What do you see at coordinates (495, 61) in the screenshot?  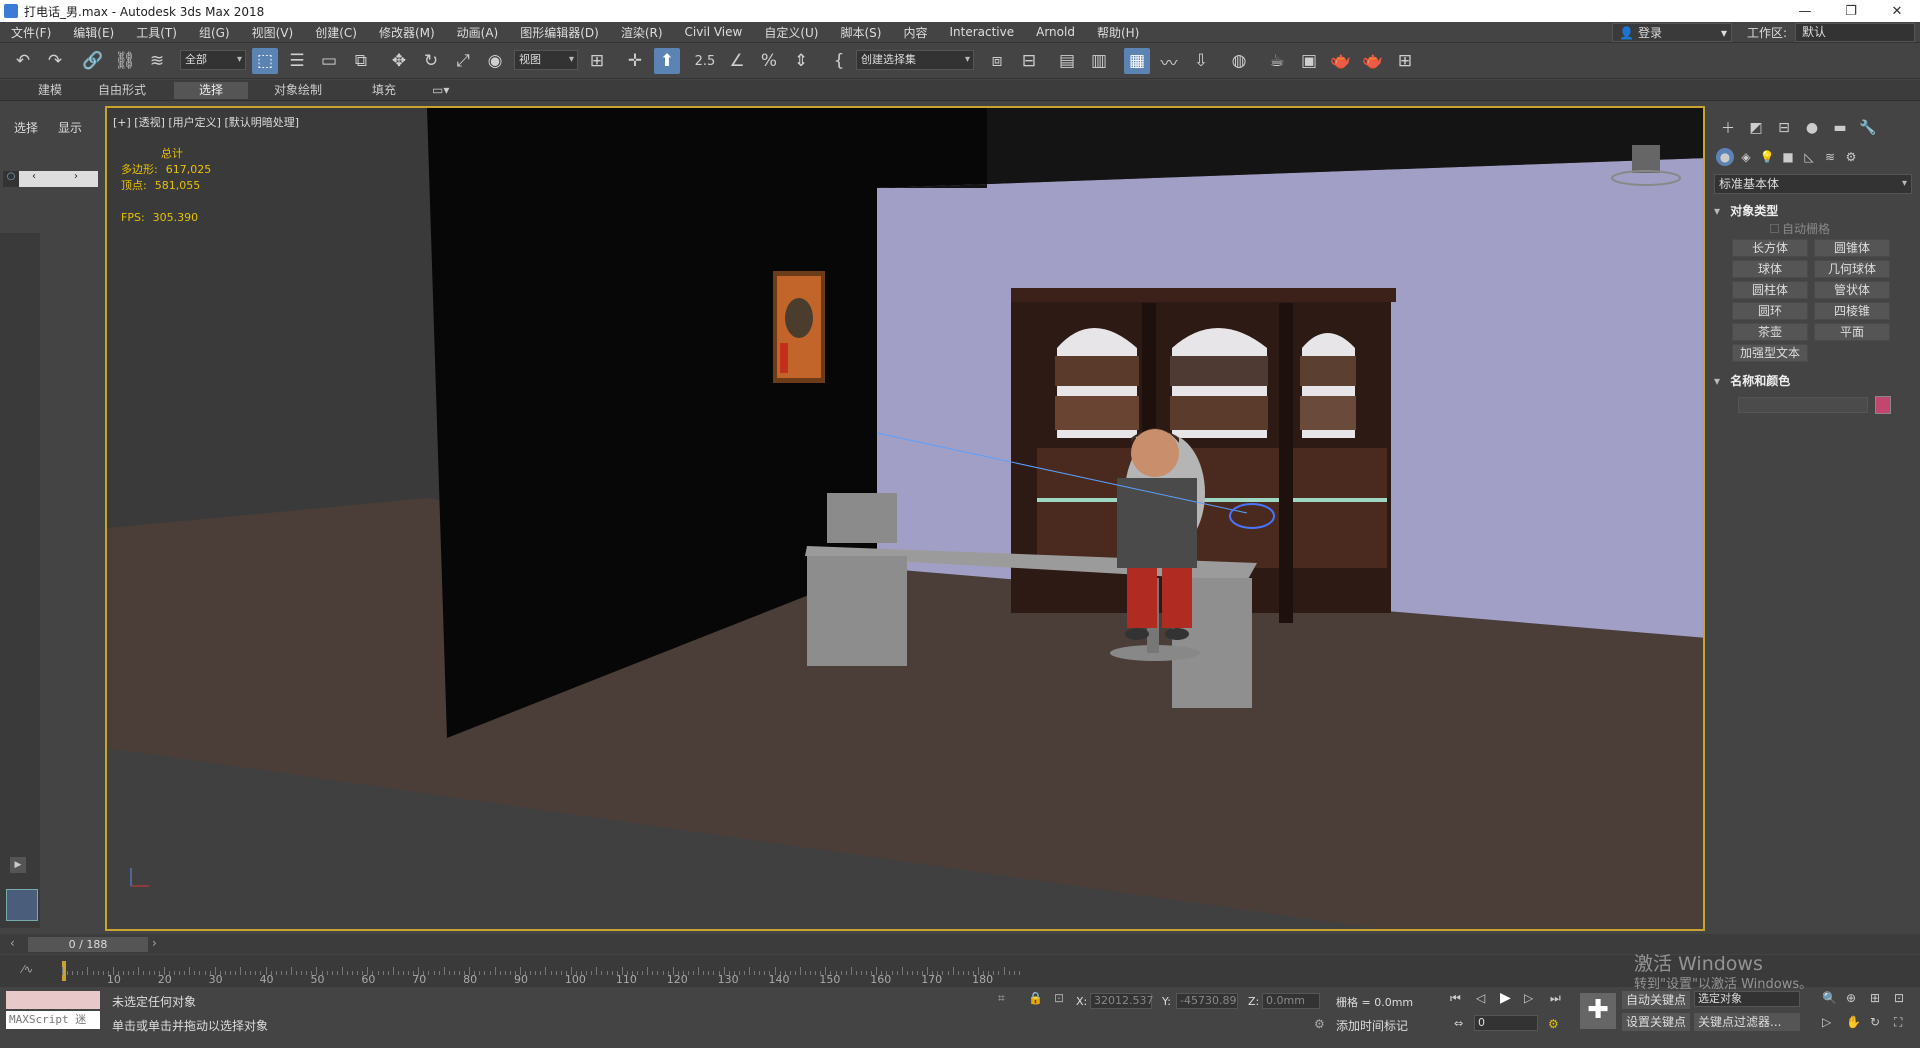 I see `placement-icon: ◉` at bounding box center [495, 61].